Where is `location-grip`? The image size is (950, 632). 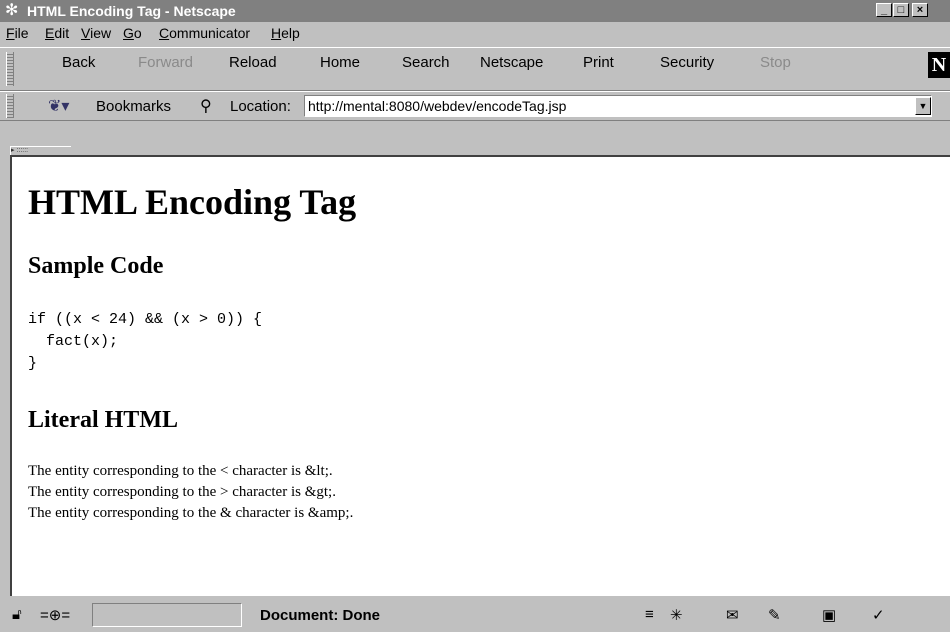
location-grip is located at coordinates (10, 106).